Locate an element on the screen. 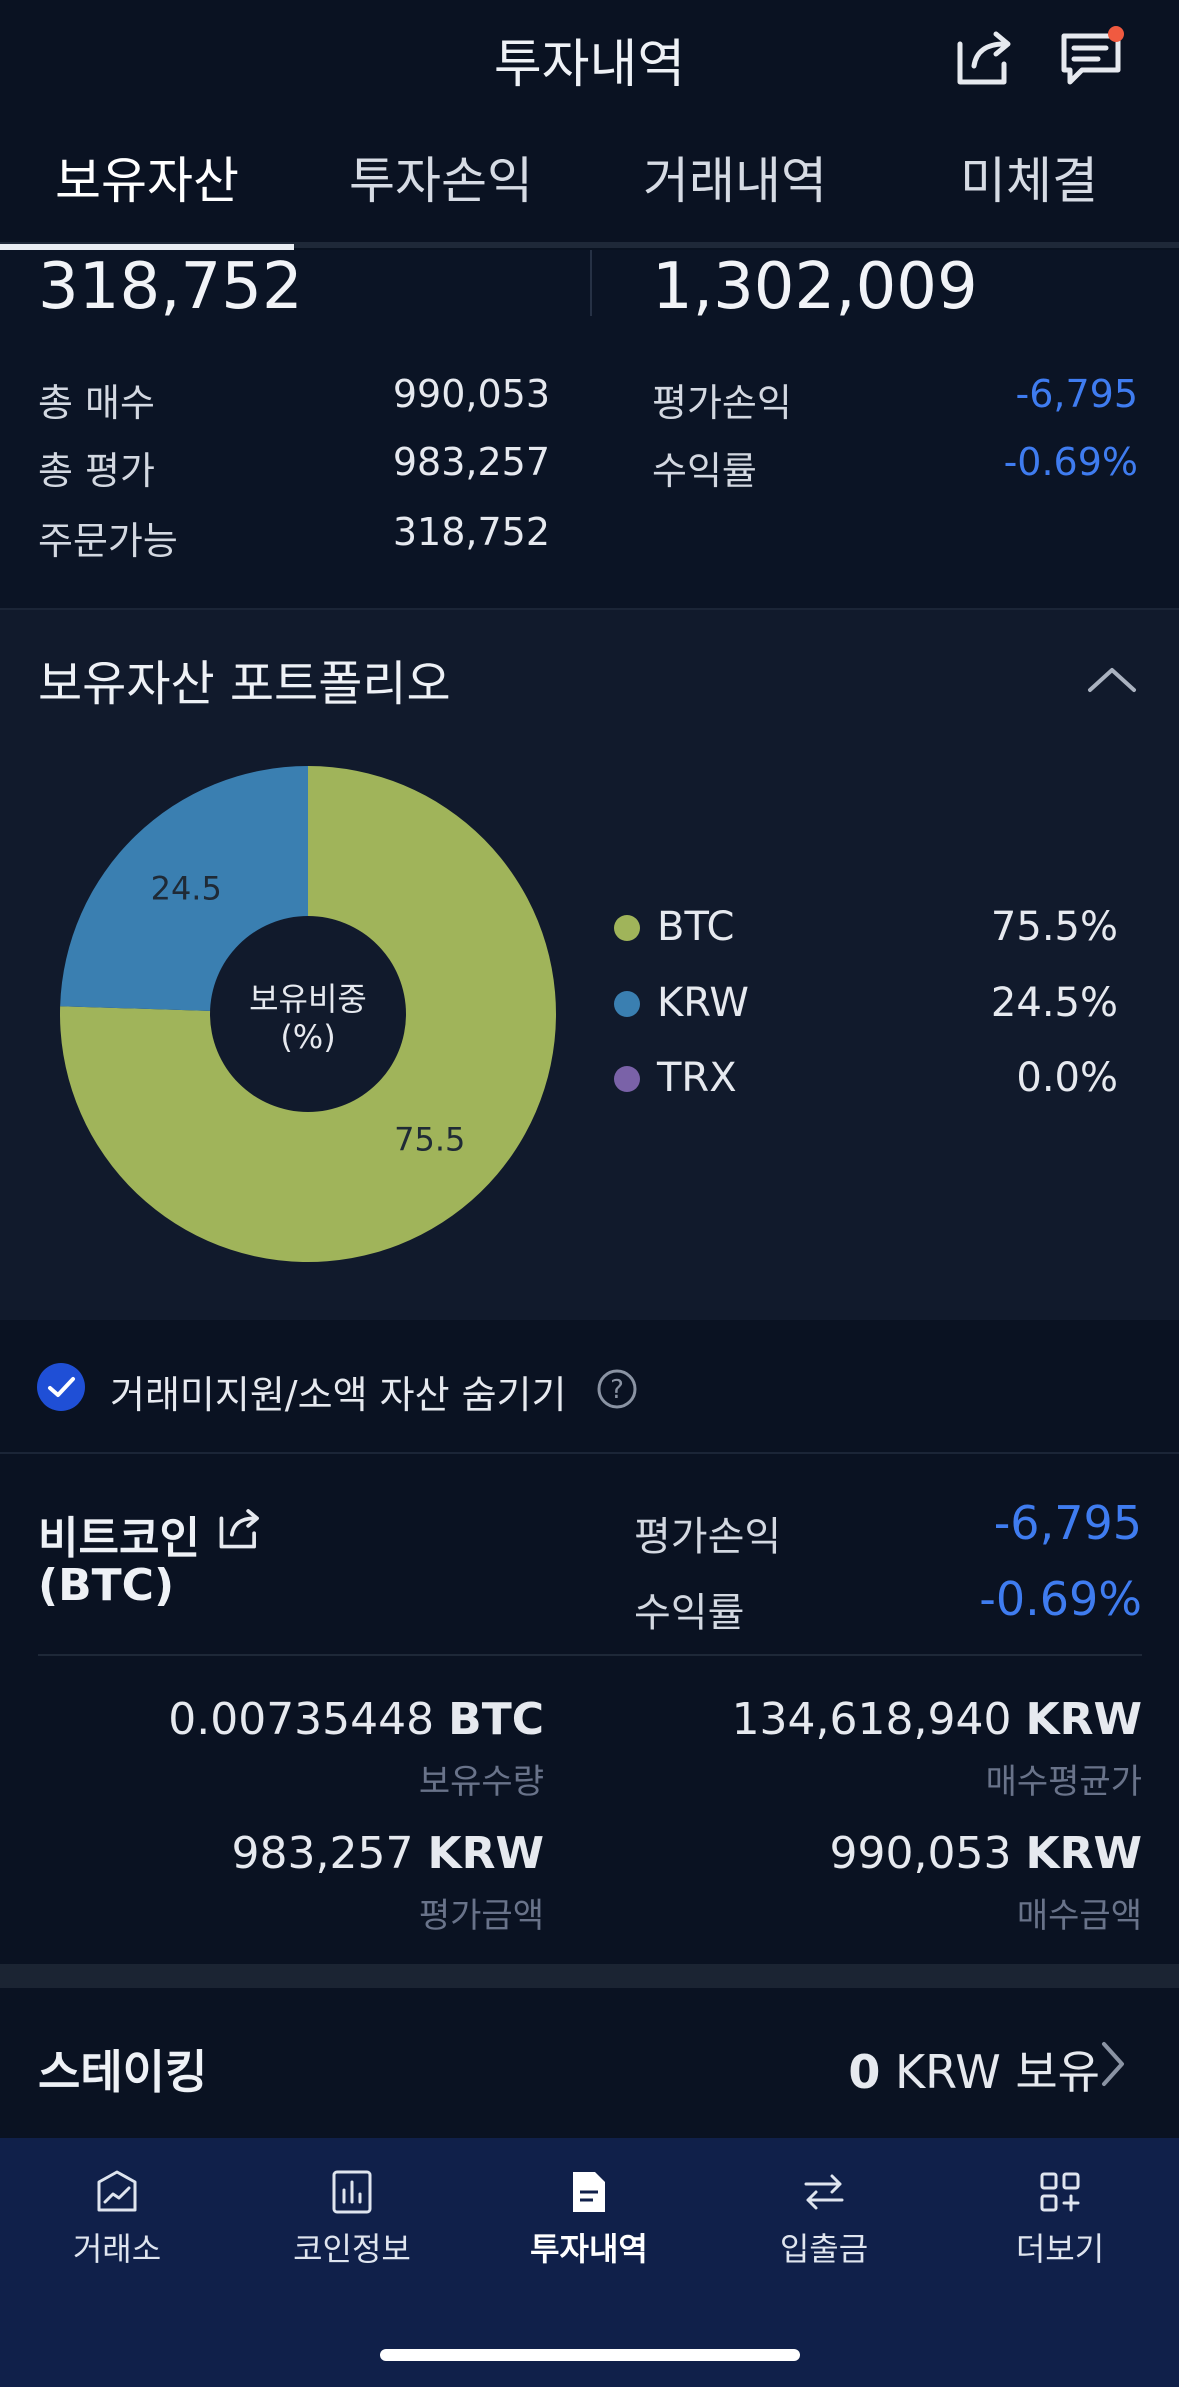 This screenshot has width=1179, height=2387. avg-buy-price: 134,618,940 KRW is located at coordinates (891, 1719).